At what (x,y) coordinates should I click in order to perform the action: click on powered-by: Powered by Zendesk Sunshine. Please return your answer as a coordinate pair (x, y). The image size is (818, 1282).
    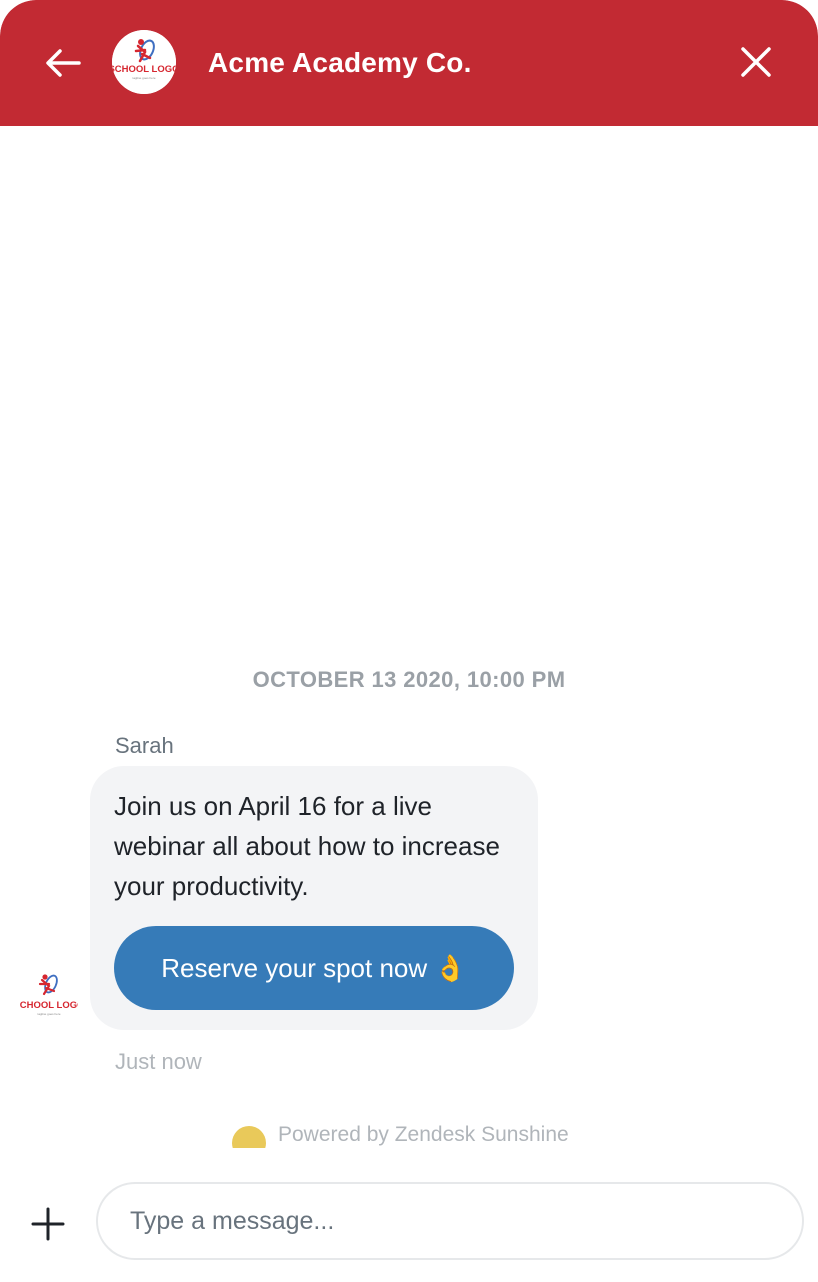
    Looking at the image, I should click on (400, 1135).